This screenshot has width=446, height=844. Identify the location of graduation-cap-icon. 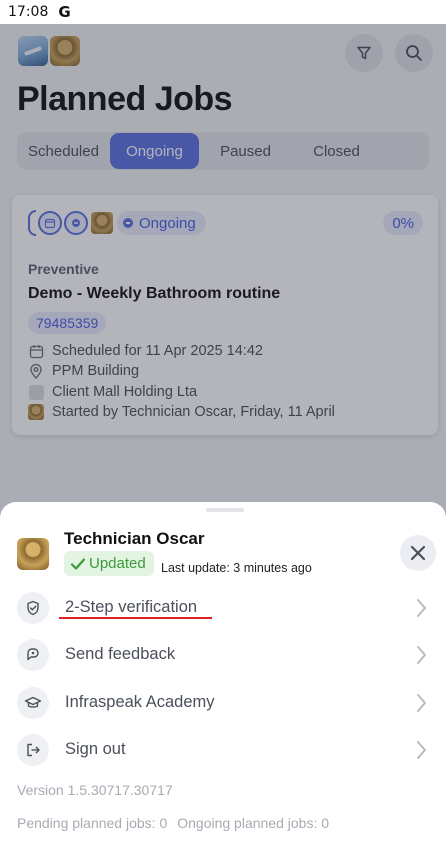
(33, 703).